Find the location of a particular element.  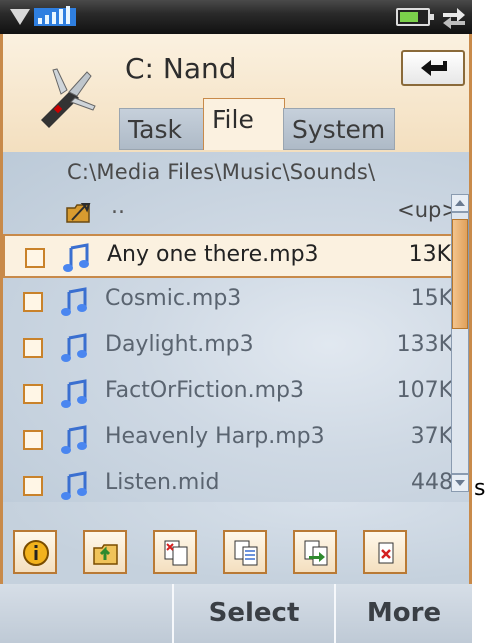

scroll-up-arrow is located at coordinates (460, 203).